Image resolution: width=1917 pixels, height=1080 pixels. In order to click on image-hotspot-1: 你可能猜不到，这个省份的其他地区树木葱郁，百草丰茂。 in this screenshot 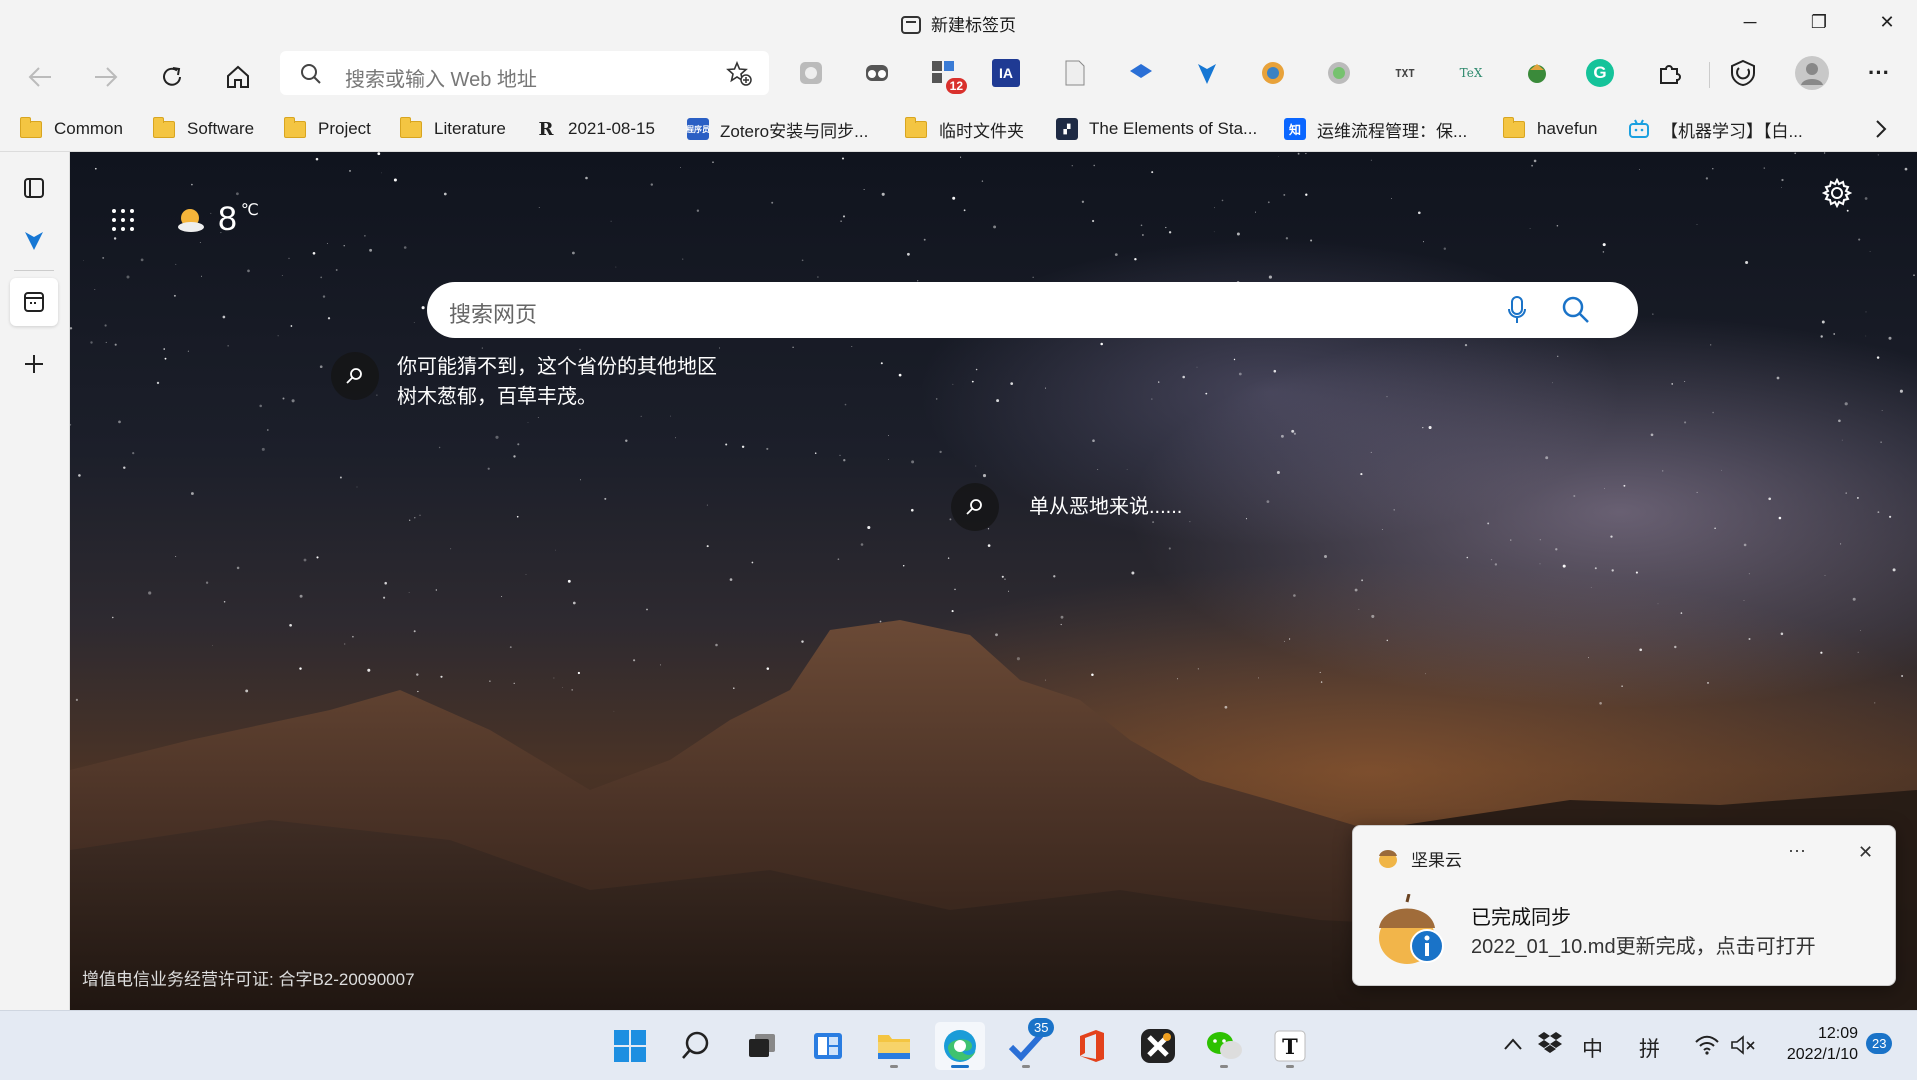, I will do `click(524, 382)`.